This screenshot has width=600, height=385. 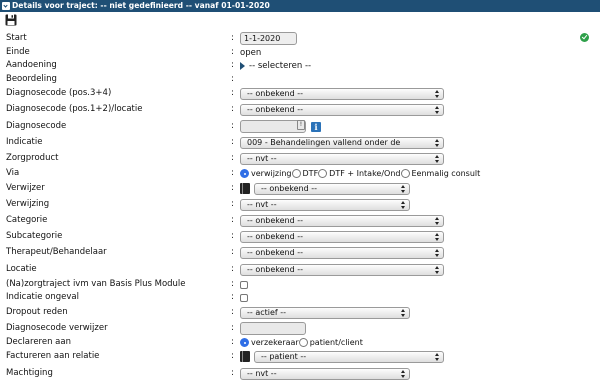 I want to click on beoordeling-label: Beoordeling, so click(x=31, y=79).